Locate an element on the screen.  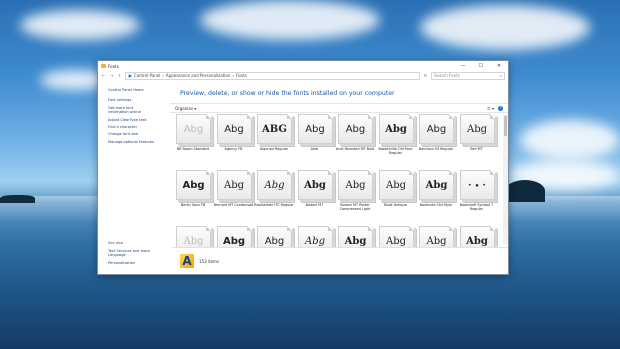
font-tile: Abg Arial is located at coordinates (314, 141).